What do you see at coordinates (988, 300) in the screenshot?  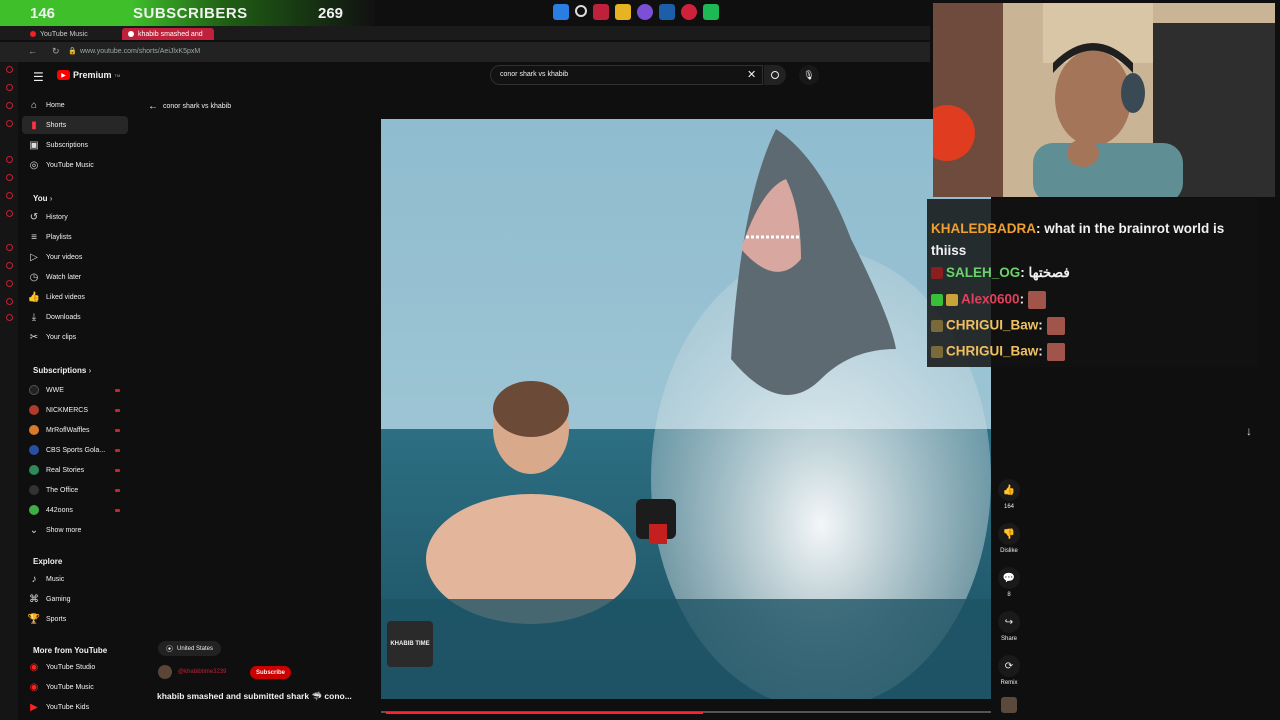 I see `chat-message: Alex0600:` at bounding box center [988, 300].